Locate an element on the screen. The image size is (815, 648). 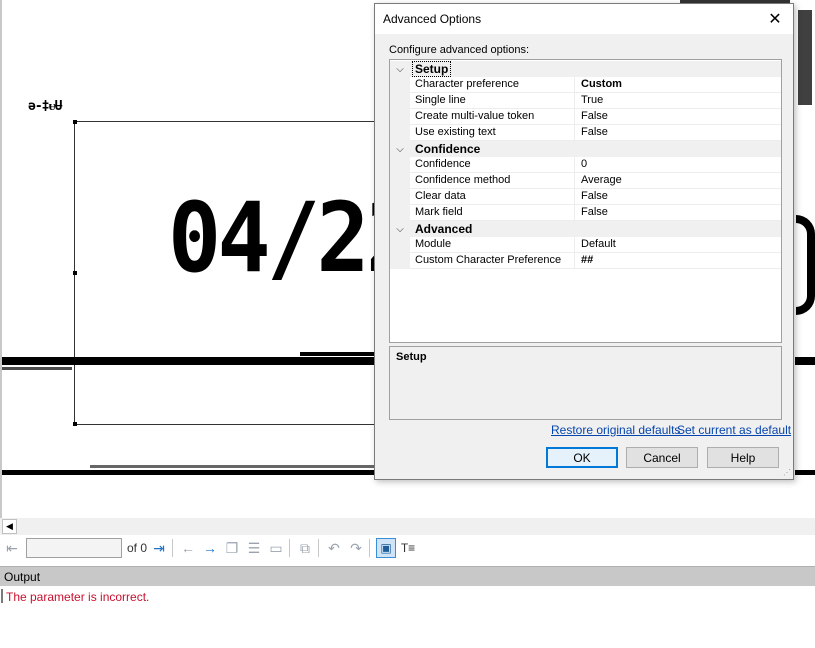
output-error-message: The parameter is incorrect. is located at coordinates (78, 597).